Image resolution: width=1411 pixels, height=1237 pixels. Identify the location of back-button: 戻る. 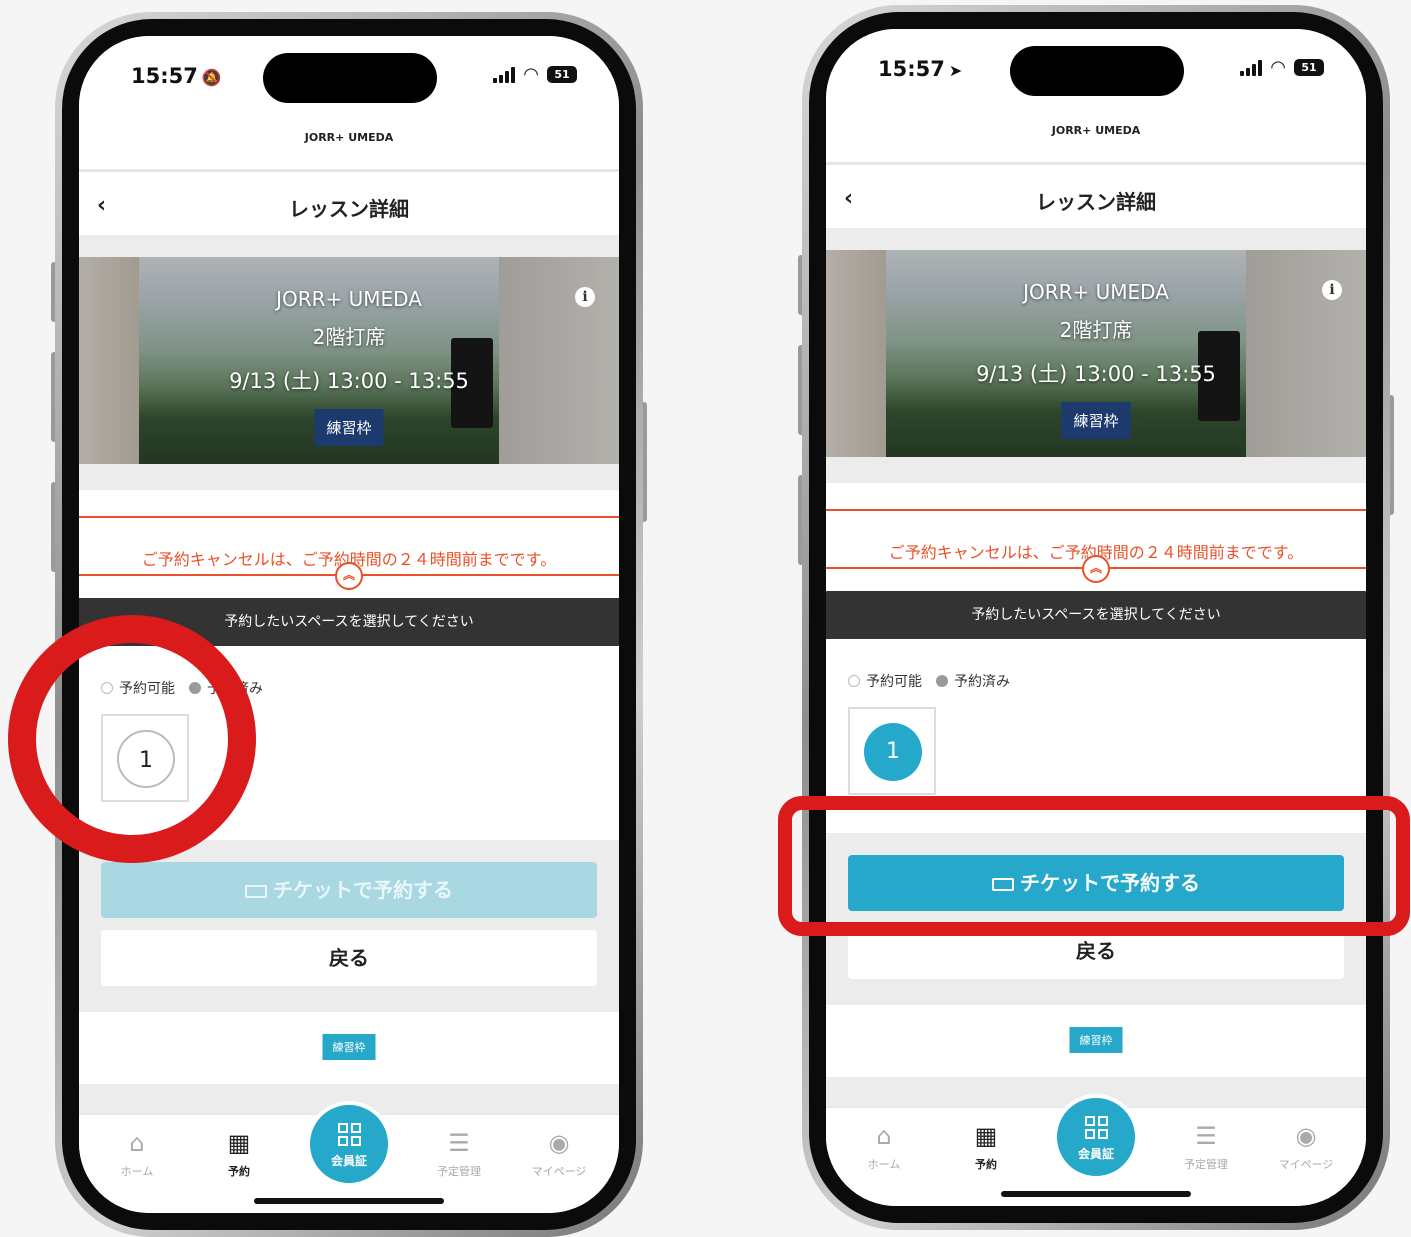
(349, 958).